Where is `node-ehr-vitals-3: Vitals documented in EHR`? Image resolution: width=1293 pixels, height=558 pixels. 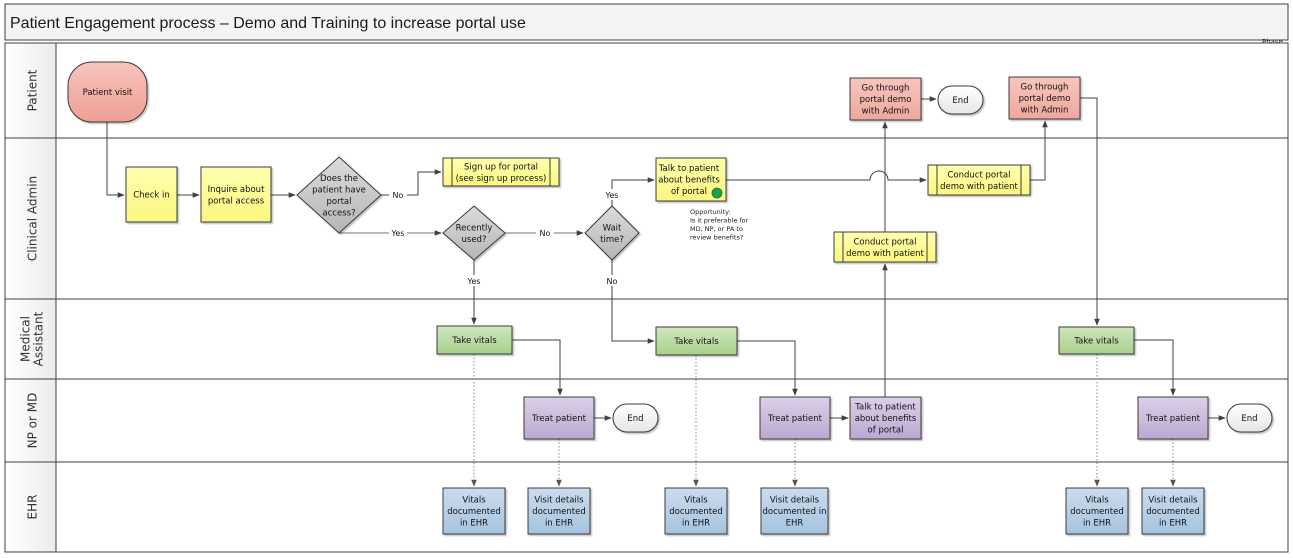 node-ehr-vitals-3: Vitals documented in EHR is located at coordinates (1097, 511).